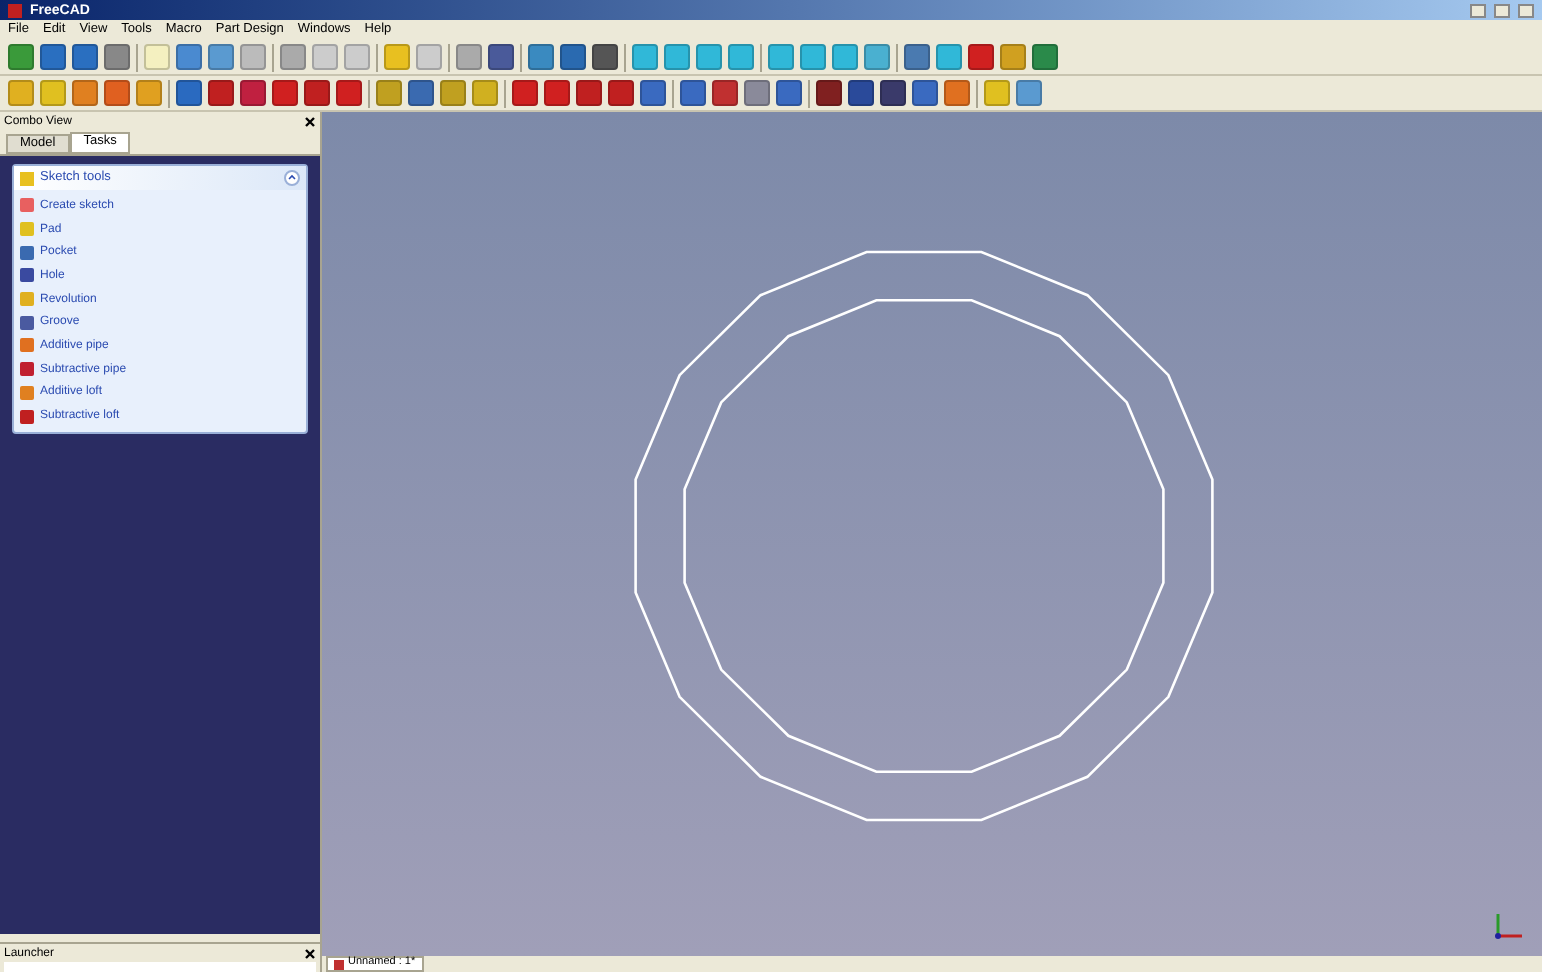 The height and width of the screenshot is (972, 1542). What do you see at coordinates (1478, 10) in the screenshot?
I see `minimize-button` at bounding box center [1478, 10].